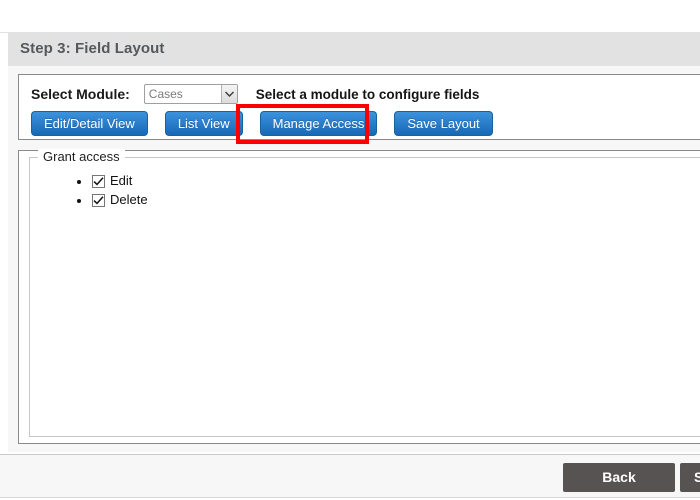 Image resolution: width=700 pixels, height=500 pixels. Describe the element at coordinates (81, 156) in the screenshot. I see `grant-access-legend: Grant access` at that location.